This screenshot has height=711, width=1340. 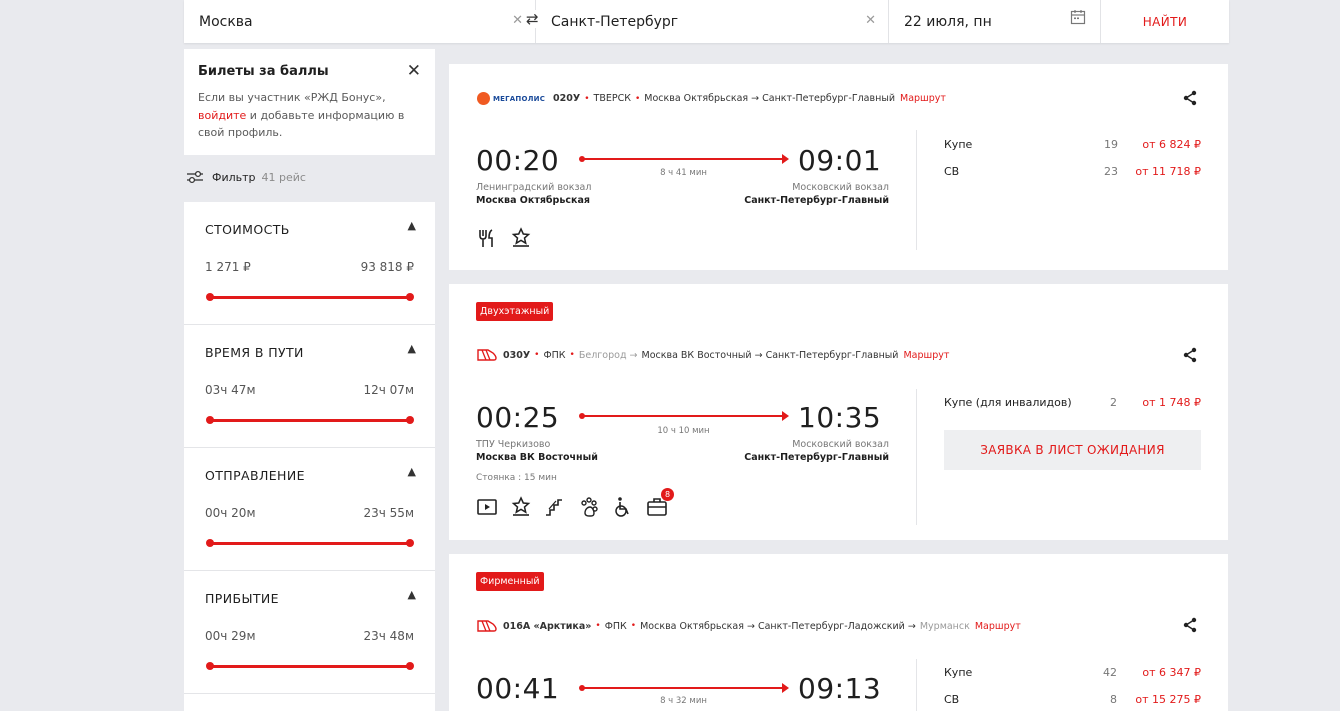 I want to click on find-button: НАЙТИ, so click(x=1165, y=21).